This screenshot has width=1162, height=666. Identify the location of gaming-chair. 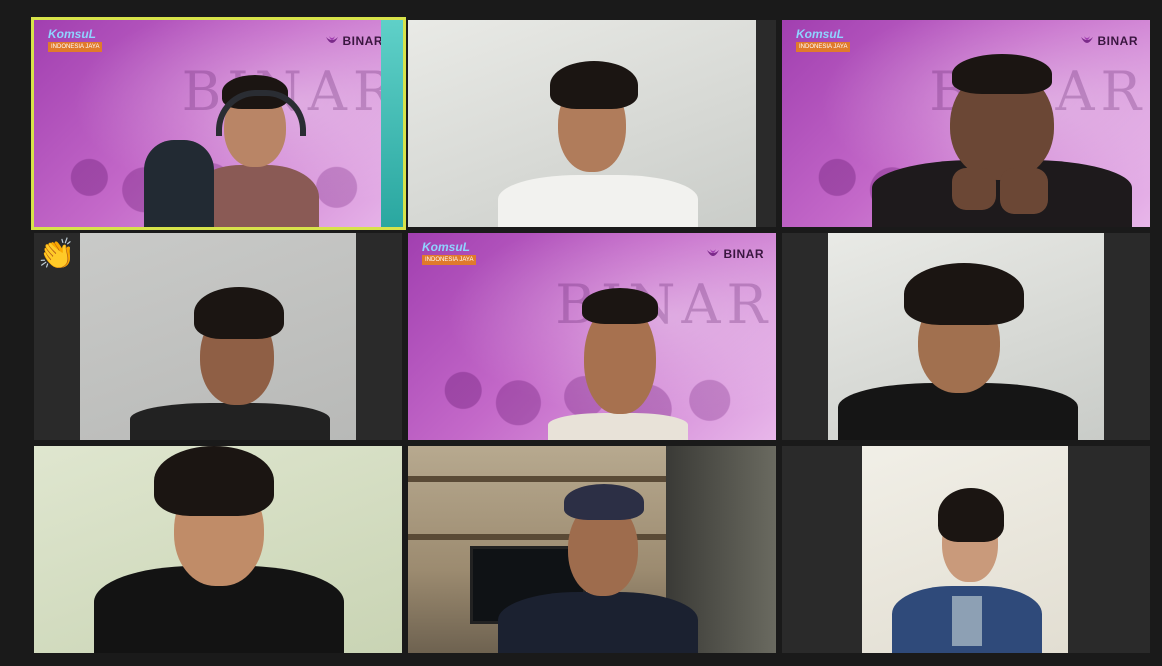
(179, 183).